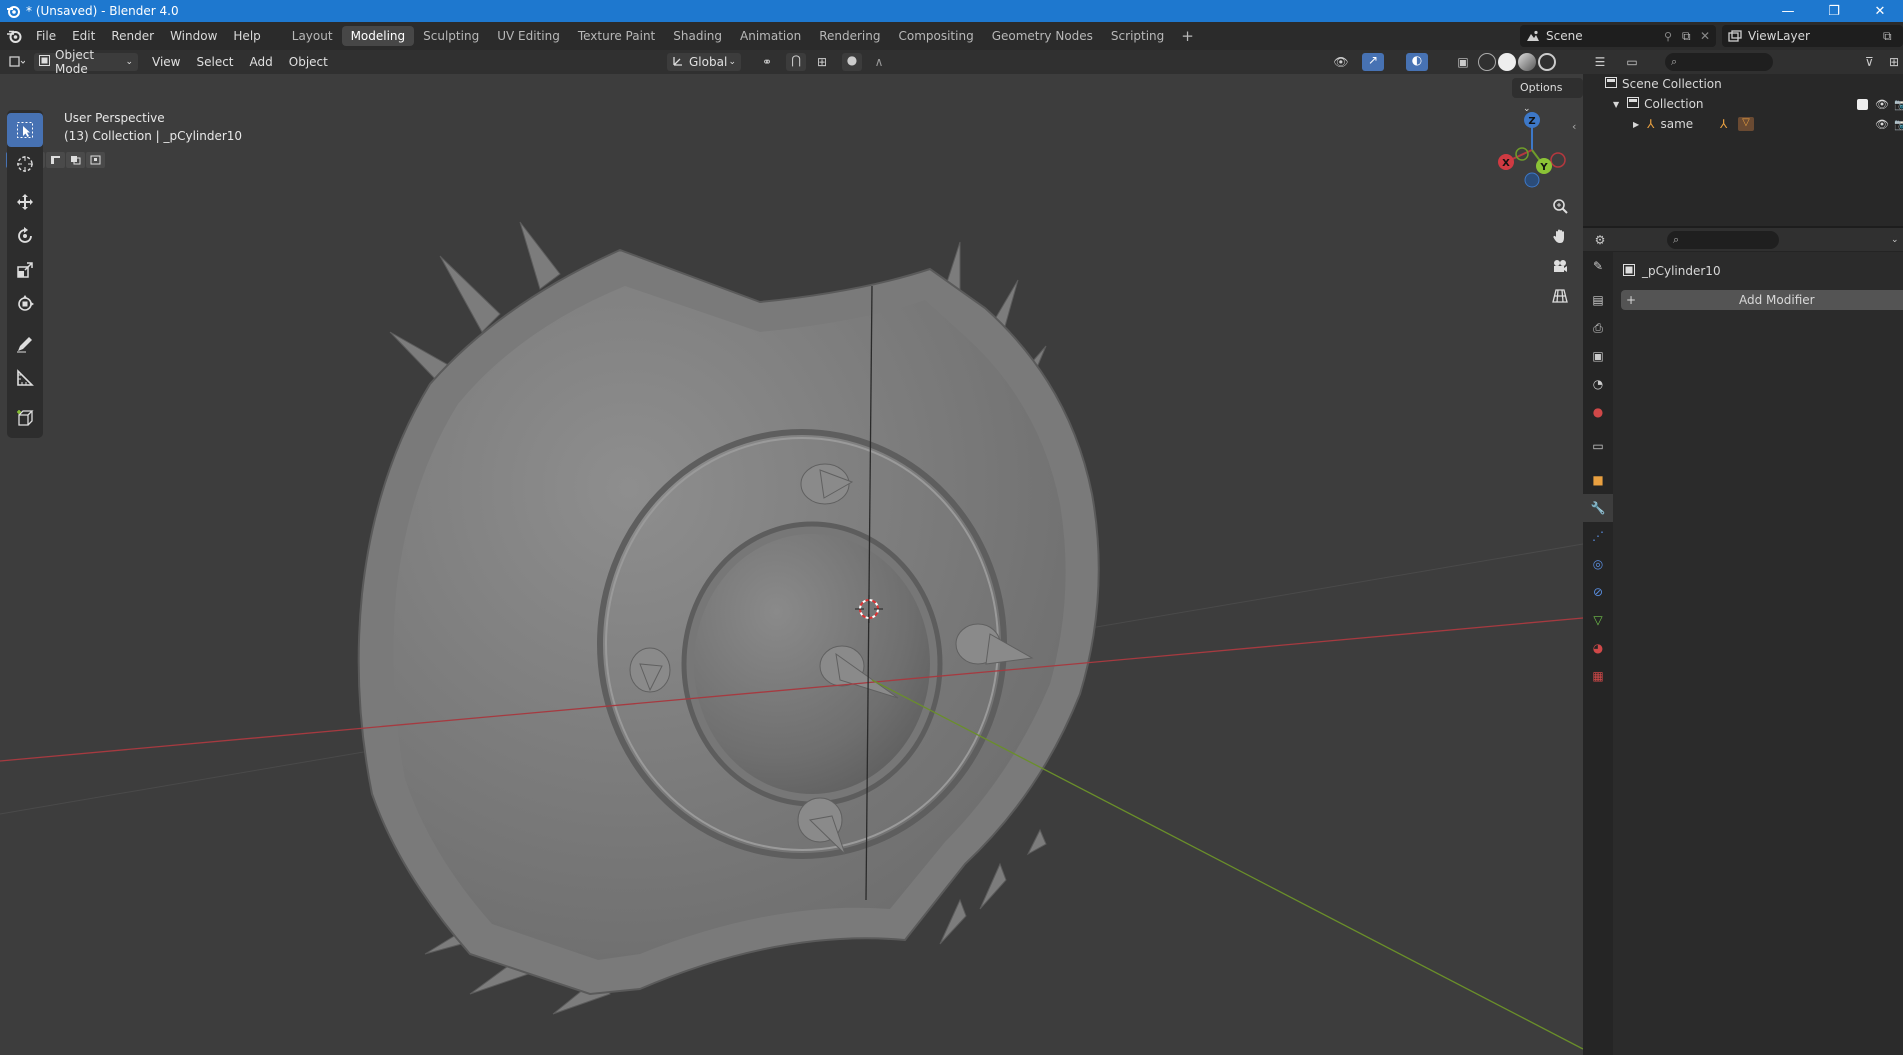  Describe the element at coordinates (528, 36) in the screenshot. I see `tab-uv-editing: UV Editing` at that location.